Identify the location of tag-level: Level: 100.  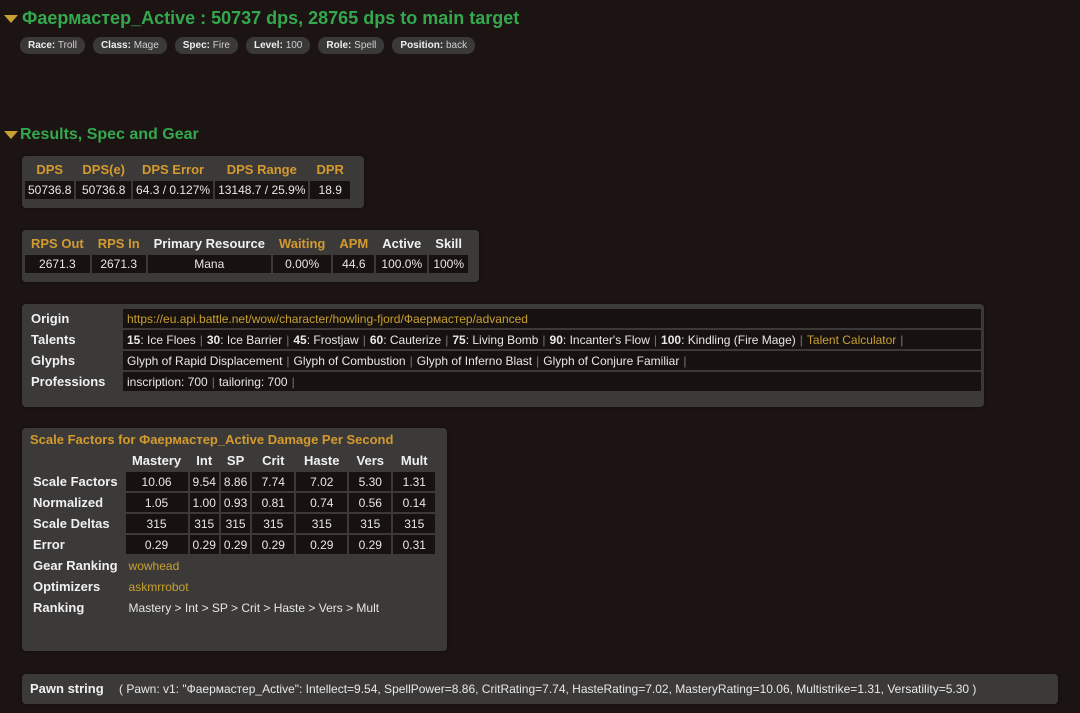
(278, 45).